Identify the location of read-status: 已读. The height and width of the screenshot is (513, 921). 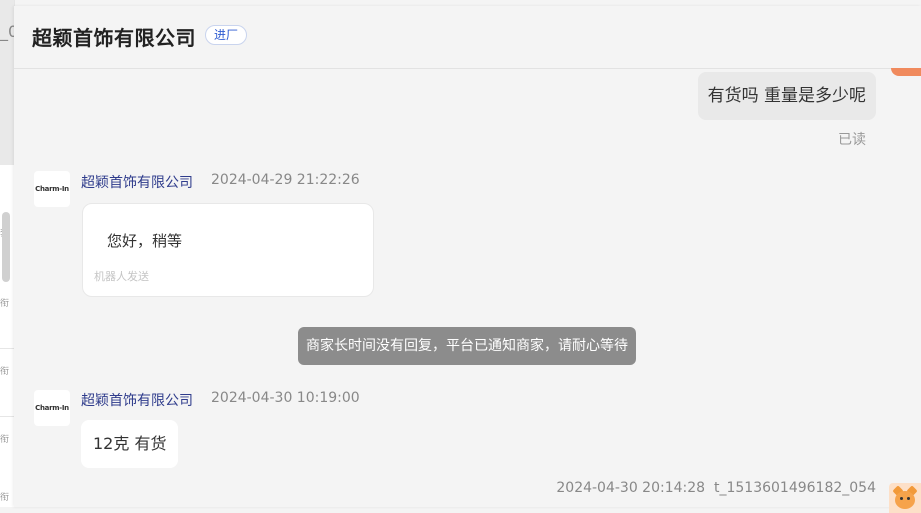
(852, 140).